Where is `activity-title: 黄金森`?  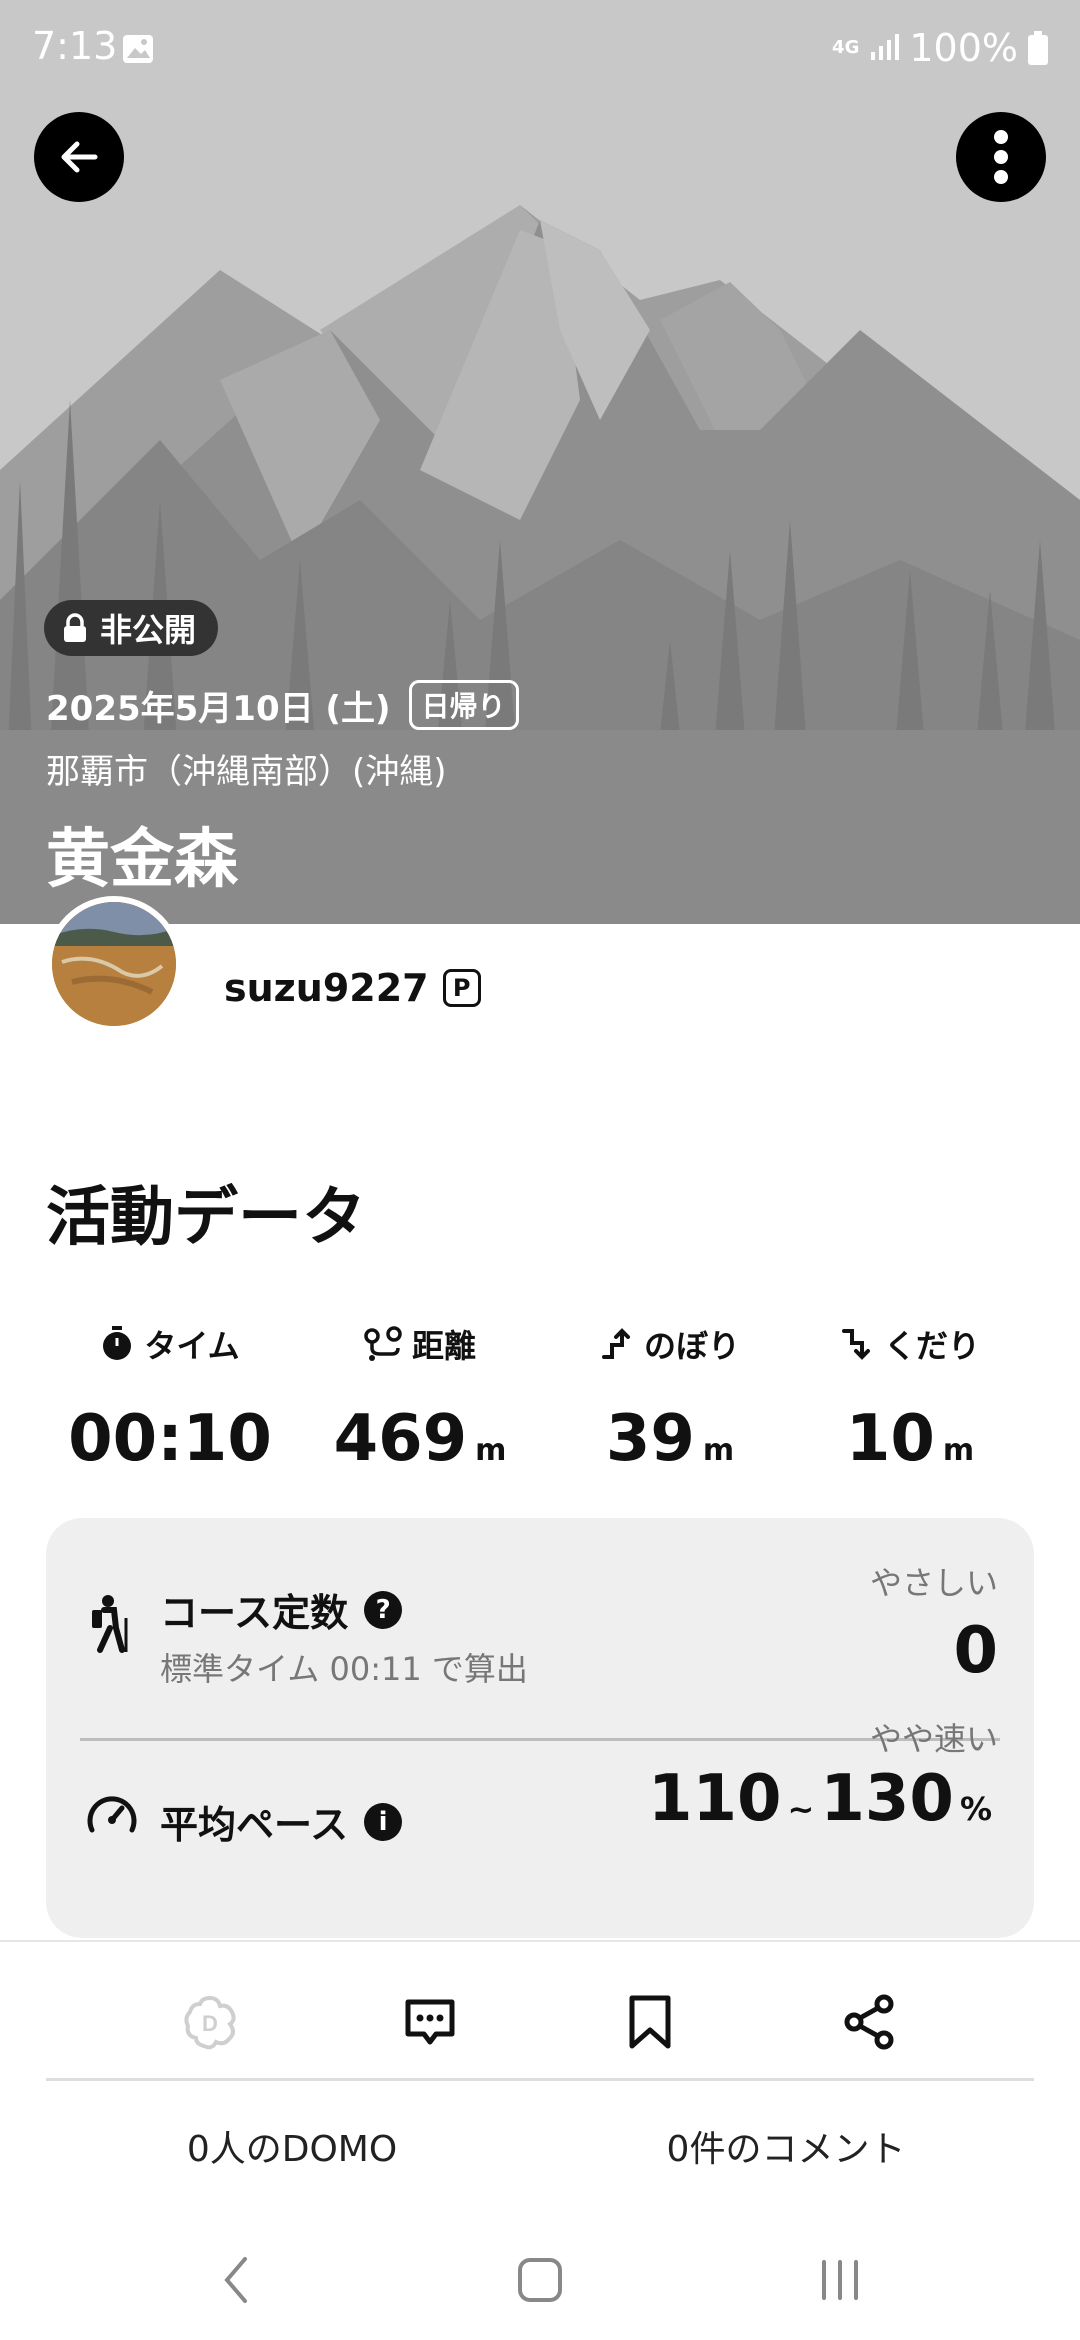
activity-title: 黄金森 is located at coordinates (142, 860).